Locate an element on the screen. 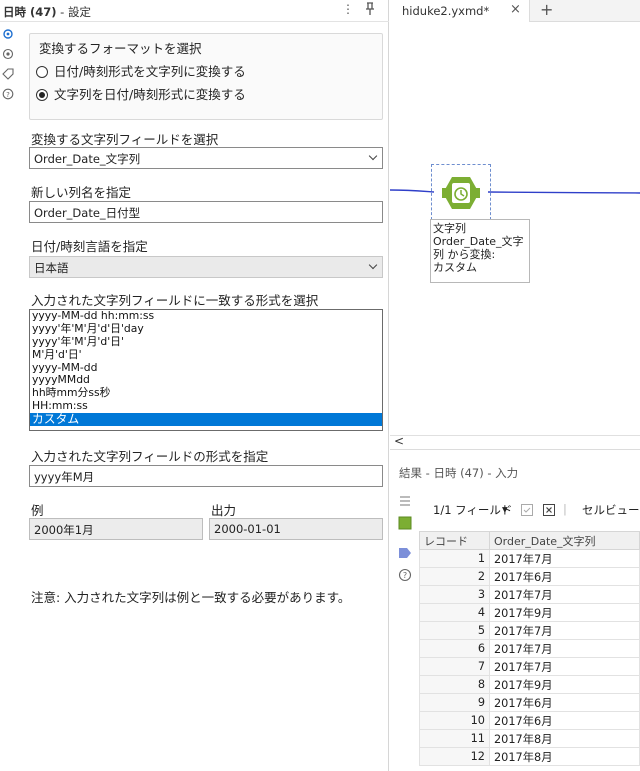 The height and width of the screenshot is (771, 640). record-number-cell: 3 is located at coordinates (454, 594).